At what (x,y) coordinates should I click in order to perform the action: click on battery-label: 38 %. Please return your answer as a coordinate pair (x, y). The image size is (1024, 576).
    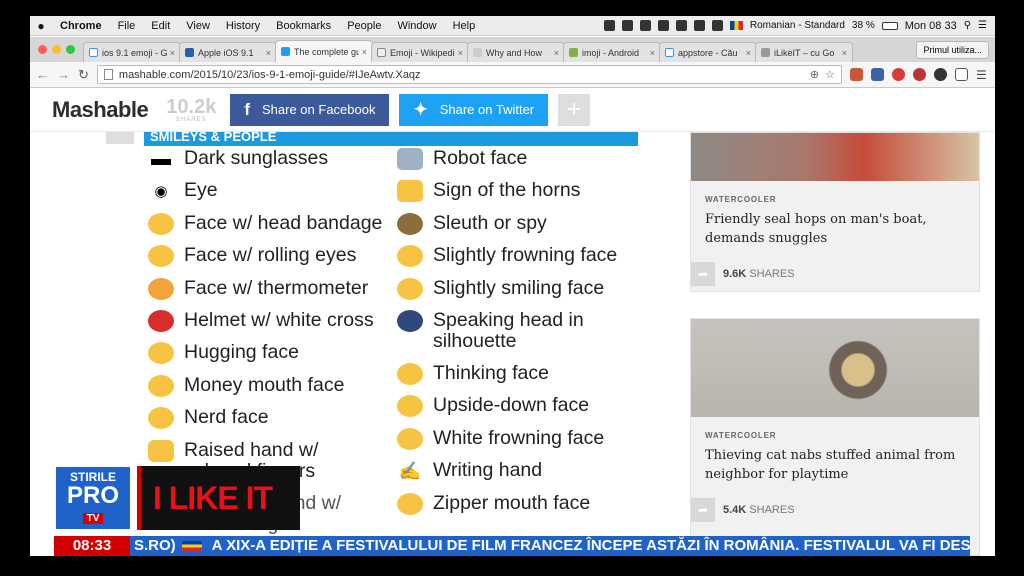
    Looking at the image, I should click on (863, 25).